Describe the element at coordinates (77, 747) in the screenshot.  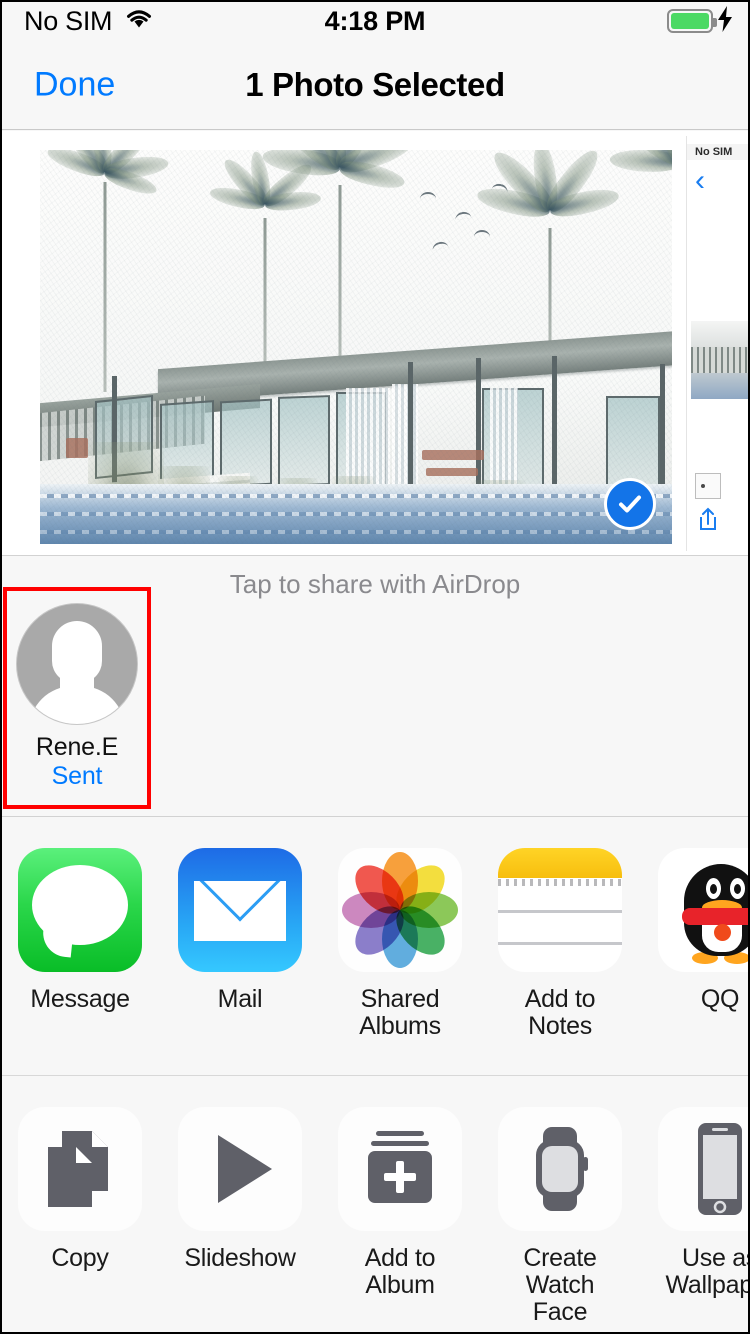
I see `contact-name-label: Rene.E` at that location.